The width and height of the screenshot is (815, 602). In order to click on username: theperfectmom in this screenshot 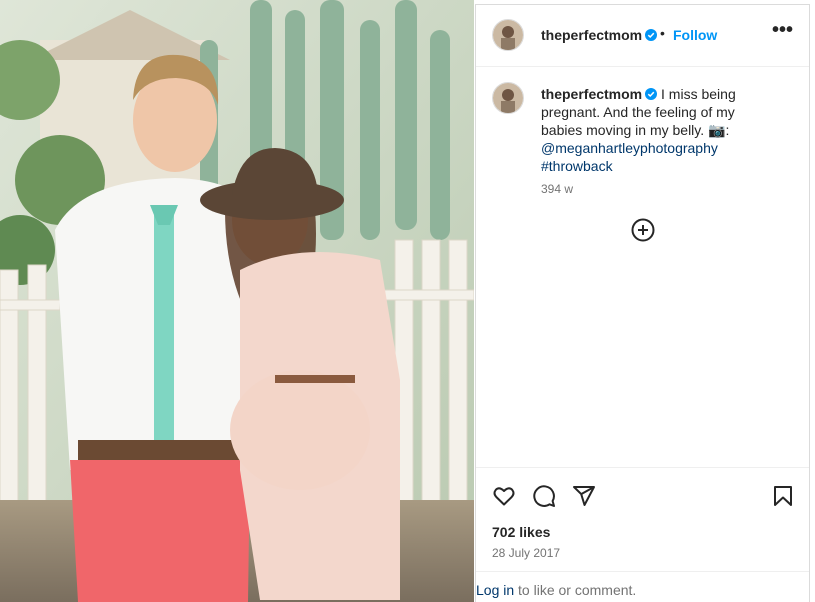, I will do `click(592, 35)`.